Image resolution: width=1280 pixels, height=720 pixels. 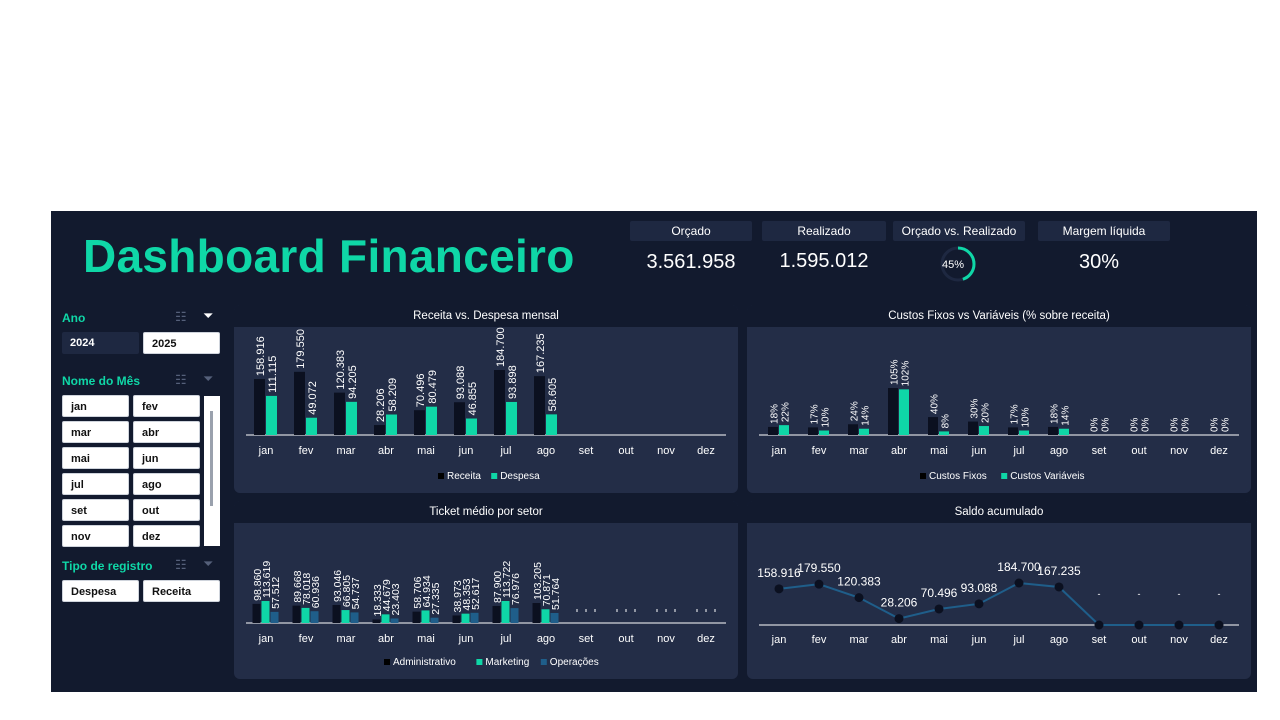 I want to click on data-label: 93.088, so click(x=979, y=588).